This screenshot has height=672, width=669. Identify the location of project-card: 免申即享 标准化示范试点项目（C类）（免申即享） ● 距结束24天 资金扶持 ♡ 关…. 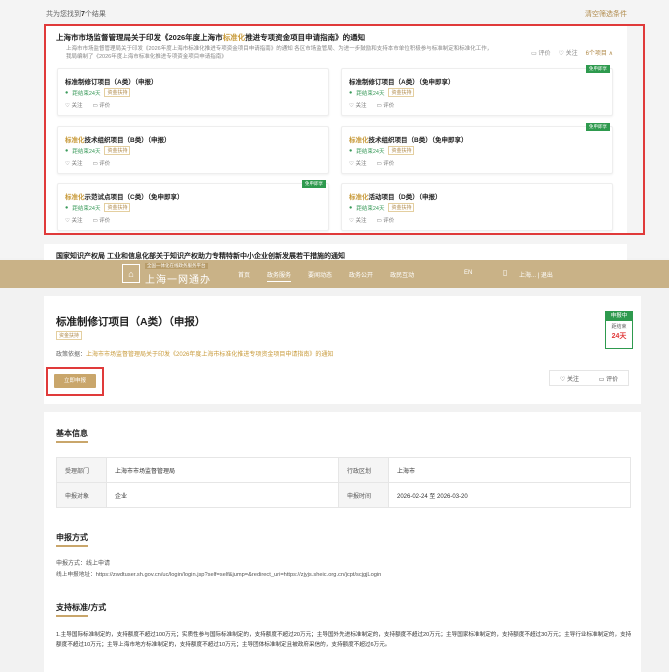
(193, 205).